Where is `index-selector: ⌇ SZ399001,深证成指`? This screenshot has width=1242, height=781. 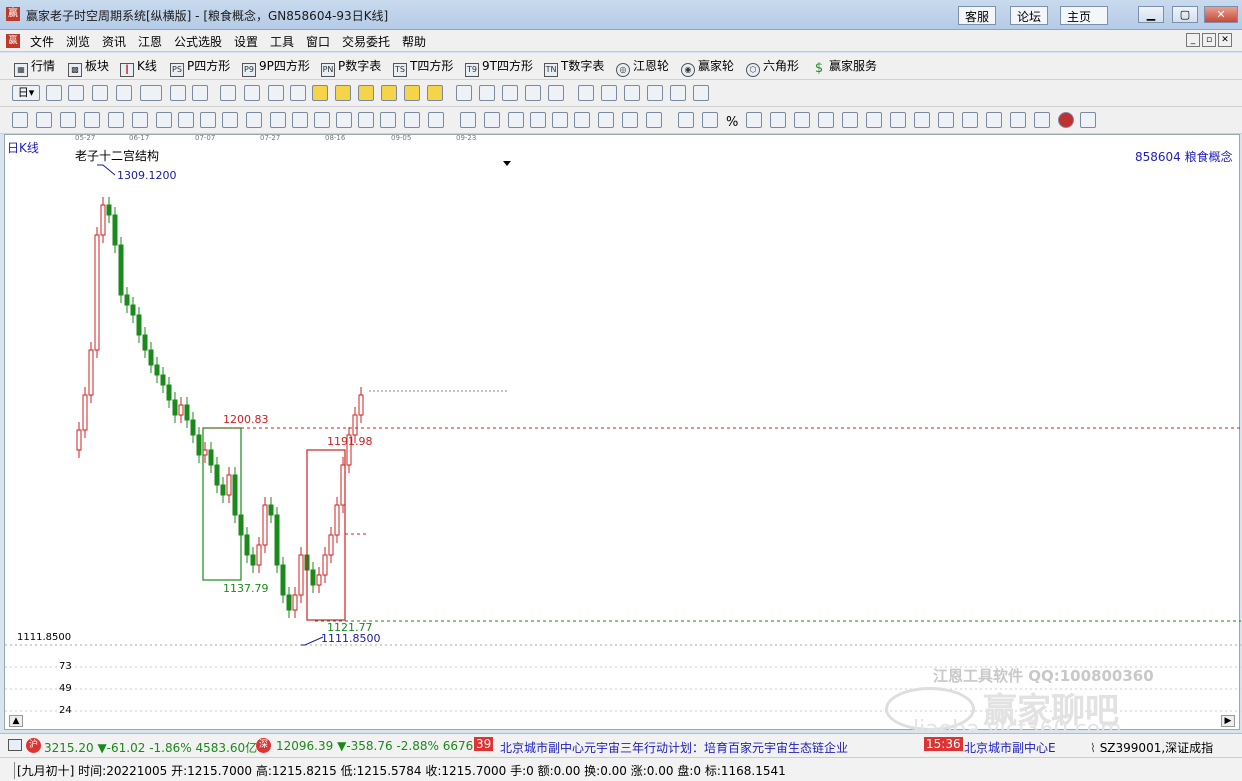 index-selector: ⌇ SZ399001,深证成指 is located at coordinates (1151, 747).